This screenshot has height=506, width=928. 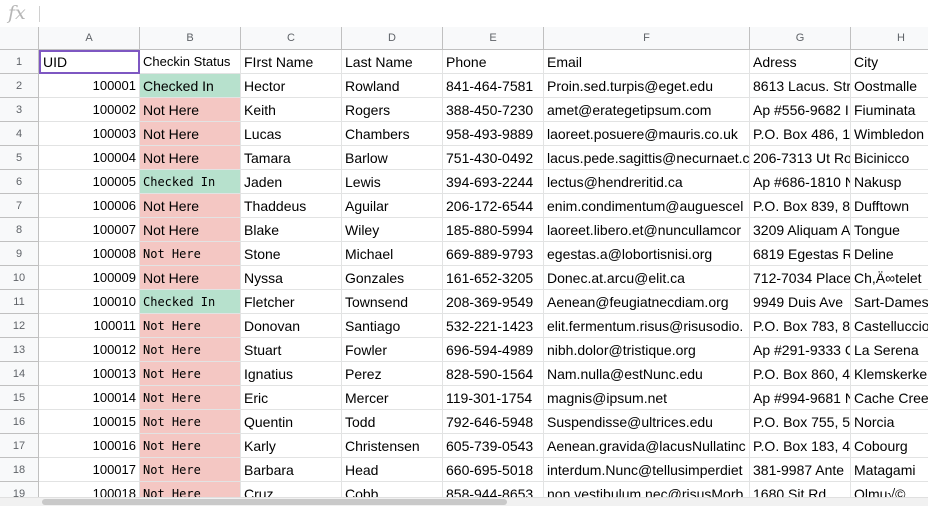 What do you see at coordinates (89, 110) in the screenshot?
I see `cell-uid: 100002` at bounding box center [89, 110].